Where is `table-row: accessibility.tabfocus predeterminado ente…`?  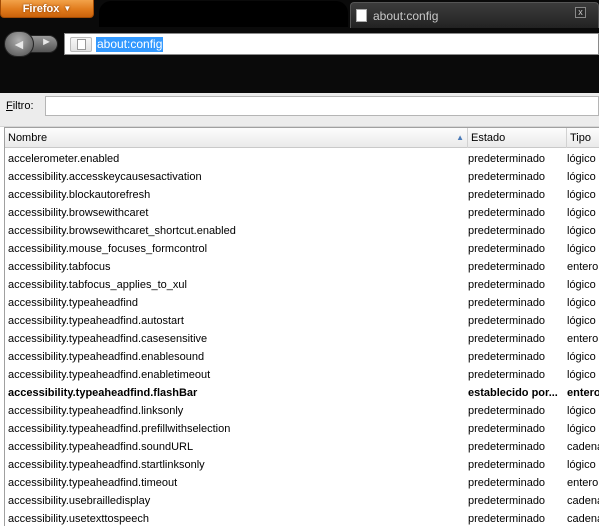
table-row: accessibility.tabfocus predeterminado ente… is located at coordinates (302, 267).